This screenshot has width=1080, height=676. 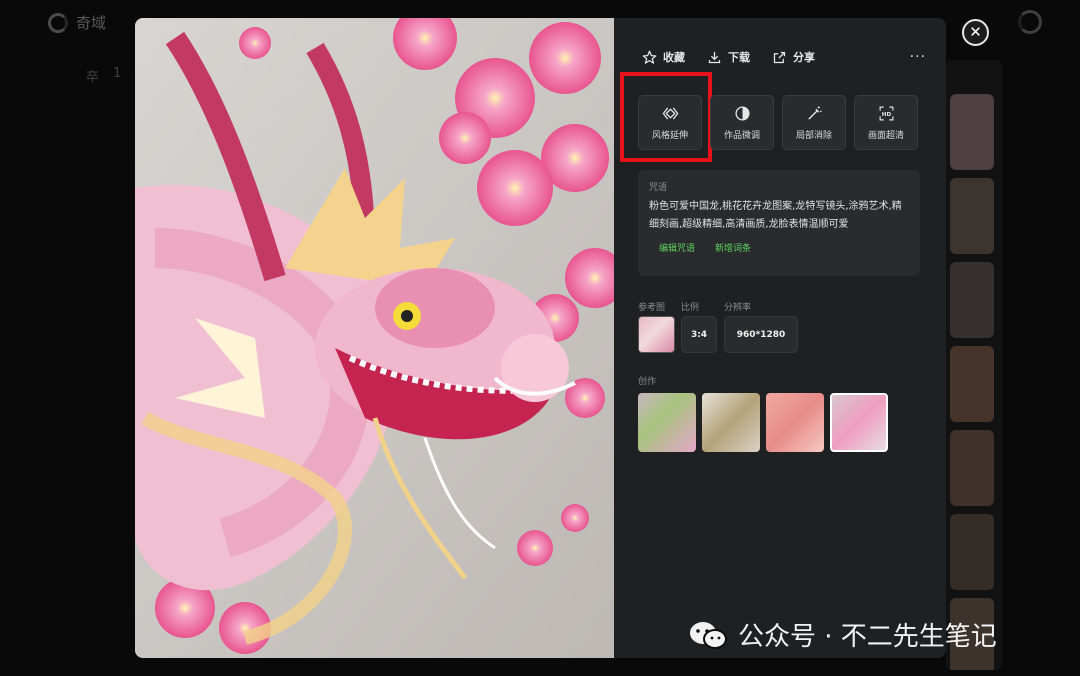 What do you see at coordinates (813, 135) in the screenshot?
I see `tool-label: 局部消除` at bounding box center [813, 135].